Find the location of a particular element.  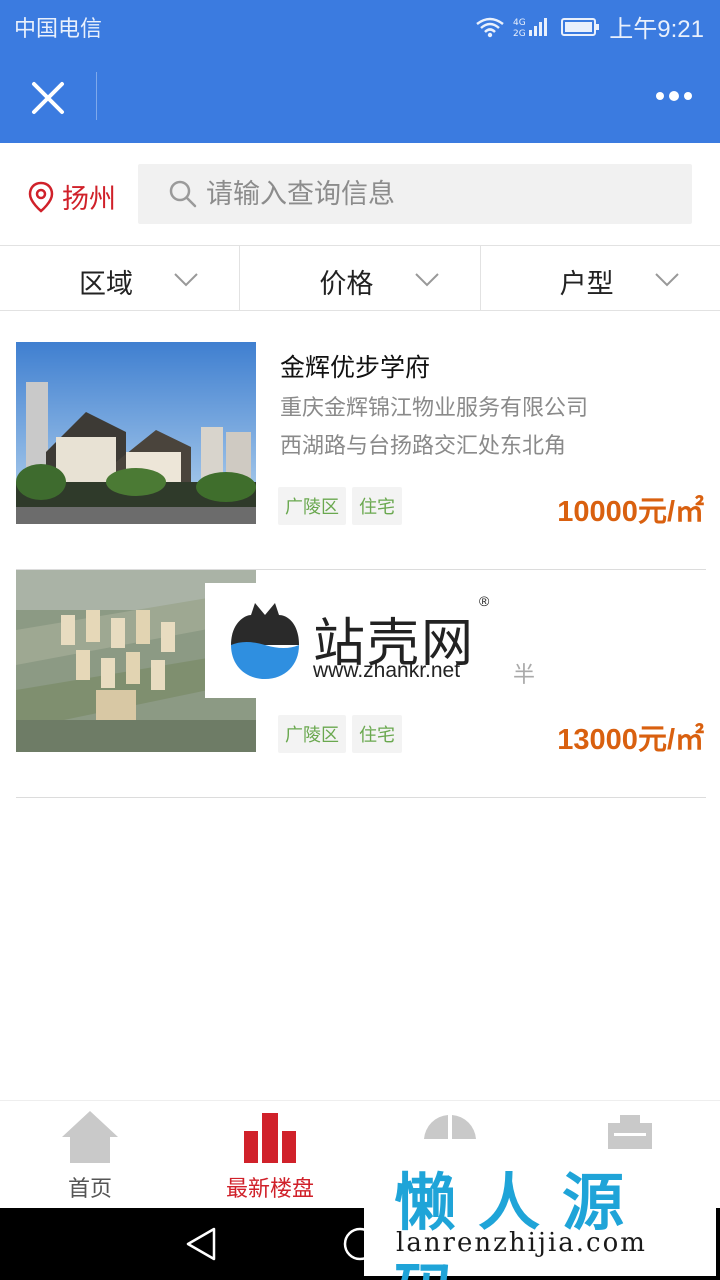

filter-layout: 户型 is located at coordinates (599, 278).